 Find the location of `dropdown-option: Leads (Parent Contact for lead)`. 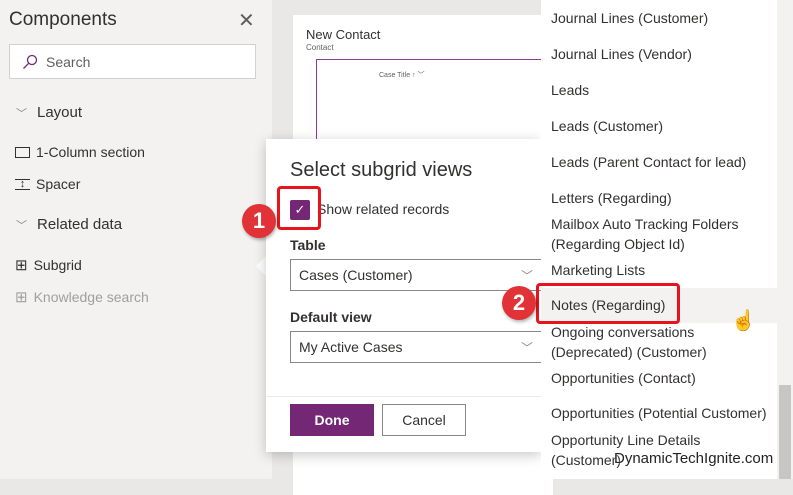

dropdown-option: Leads (Parent Contact for lead) is located at coordinates (659, 162).